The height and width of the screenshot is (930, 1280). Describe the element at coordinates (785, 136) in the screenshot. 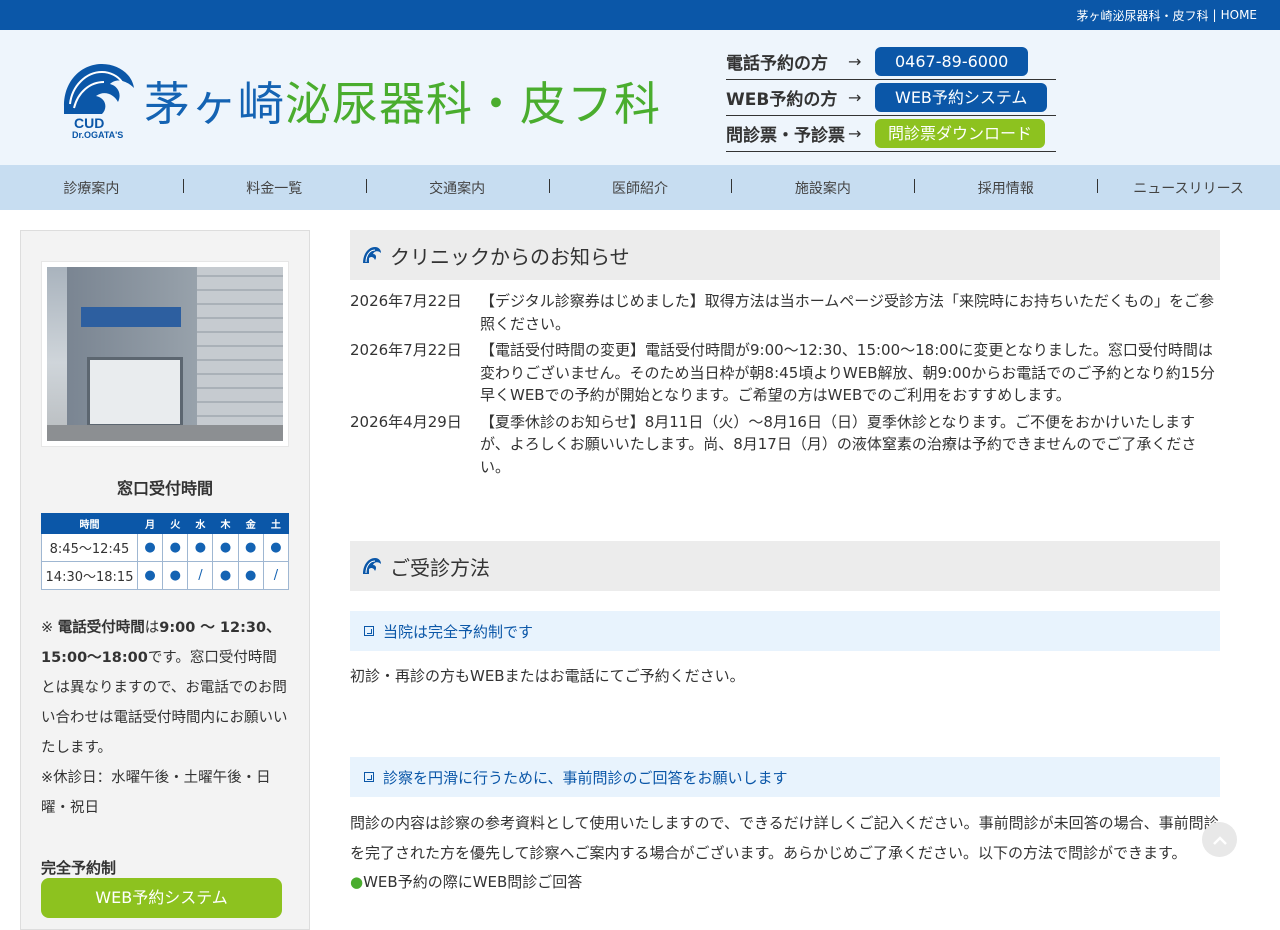

I see `questionnaire-label: 問診票・予診票` at that location.